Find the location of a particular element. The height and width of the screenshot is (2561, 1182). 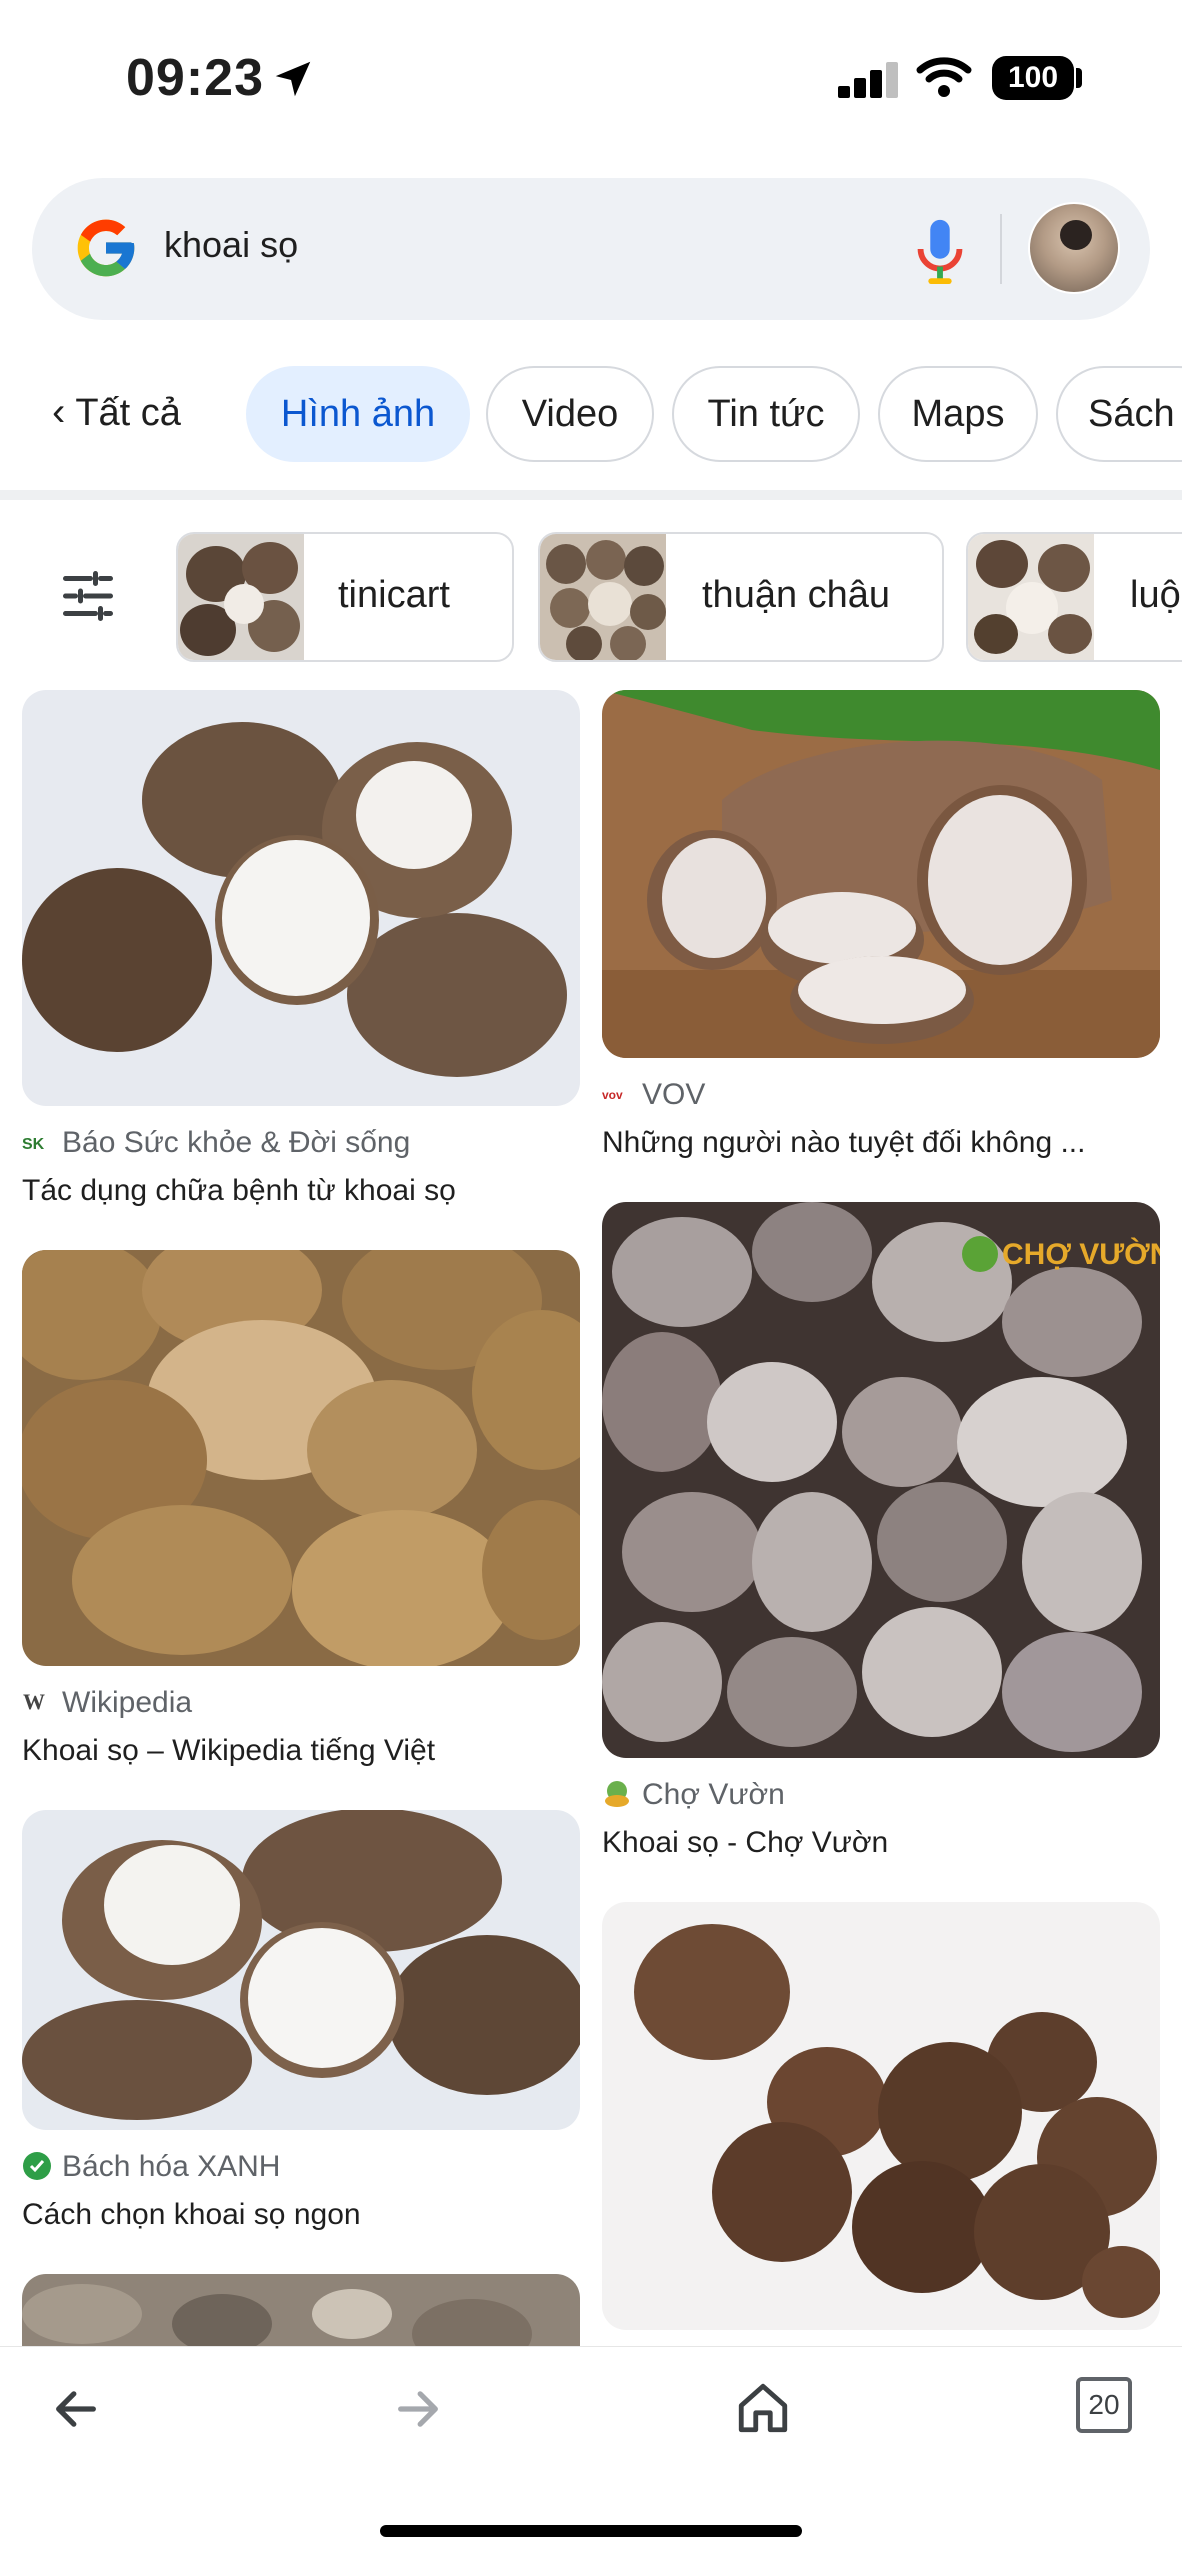

battery-icon: 100 is located at coordinates (1033, 78).